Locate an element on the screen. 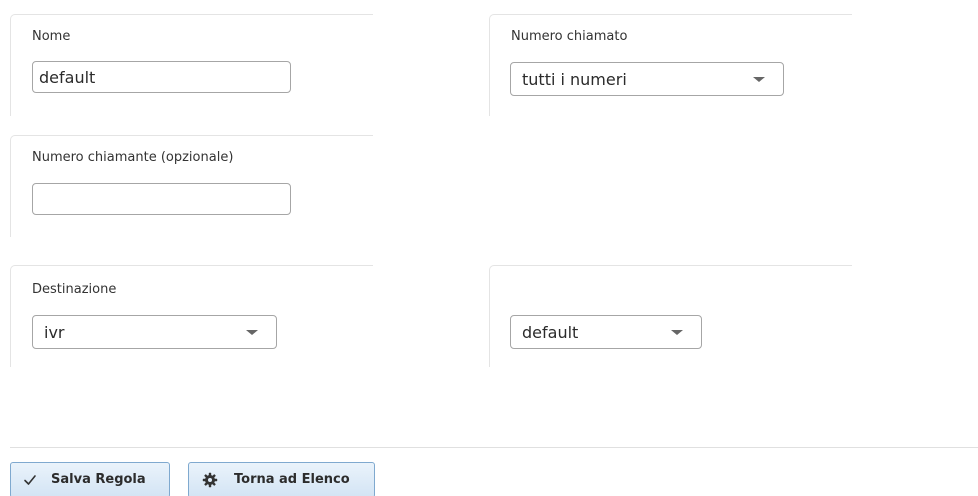 This screenshot has width=978, height=496. destinazione-target-field: default is located at coordinates (670, 316).